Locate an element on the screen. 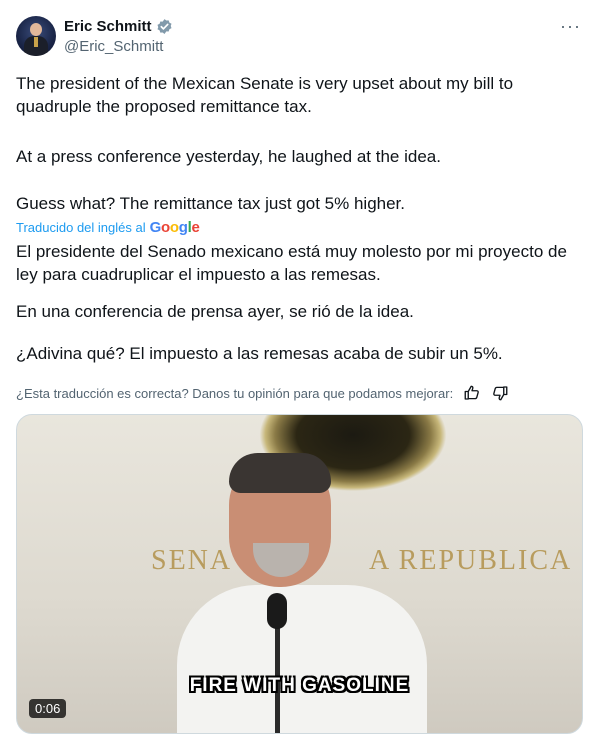  wall-lettering-left: SENA is located at coordinates (192, 560).